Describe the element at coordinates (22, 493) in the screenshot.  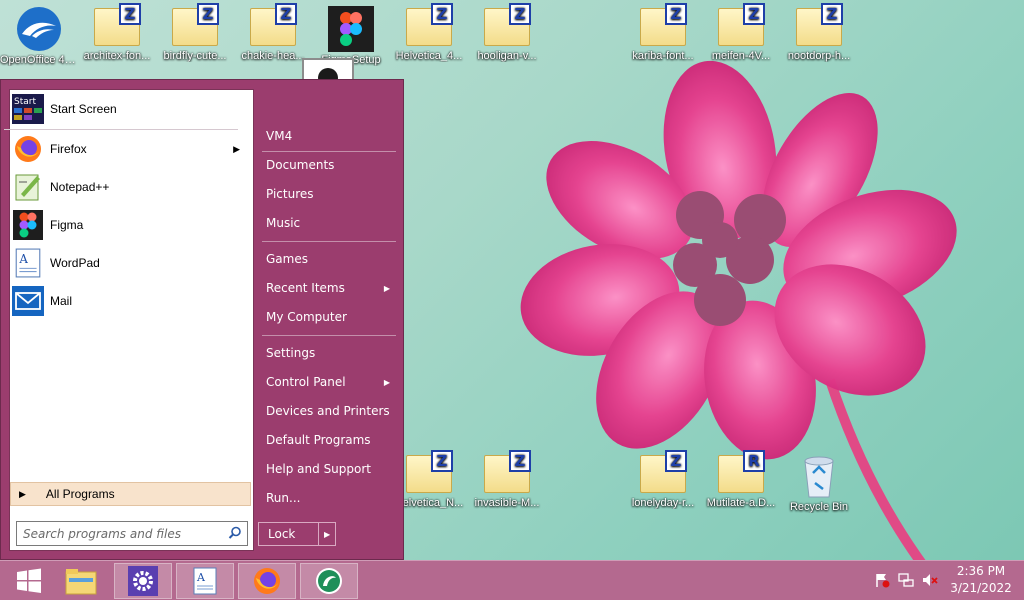
I see `triangle-right-icon: ▶` at that location.